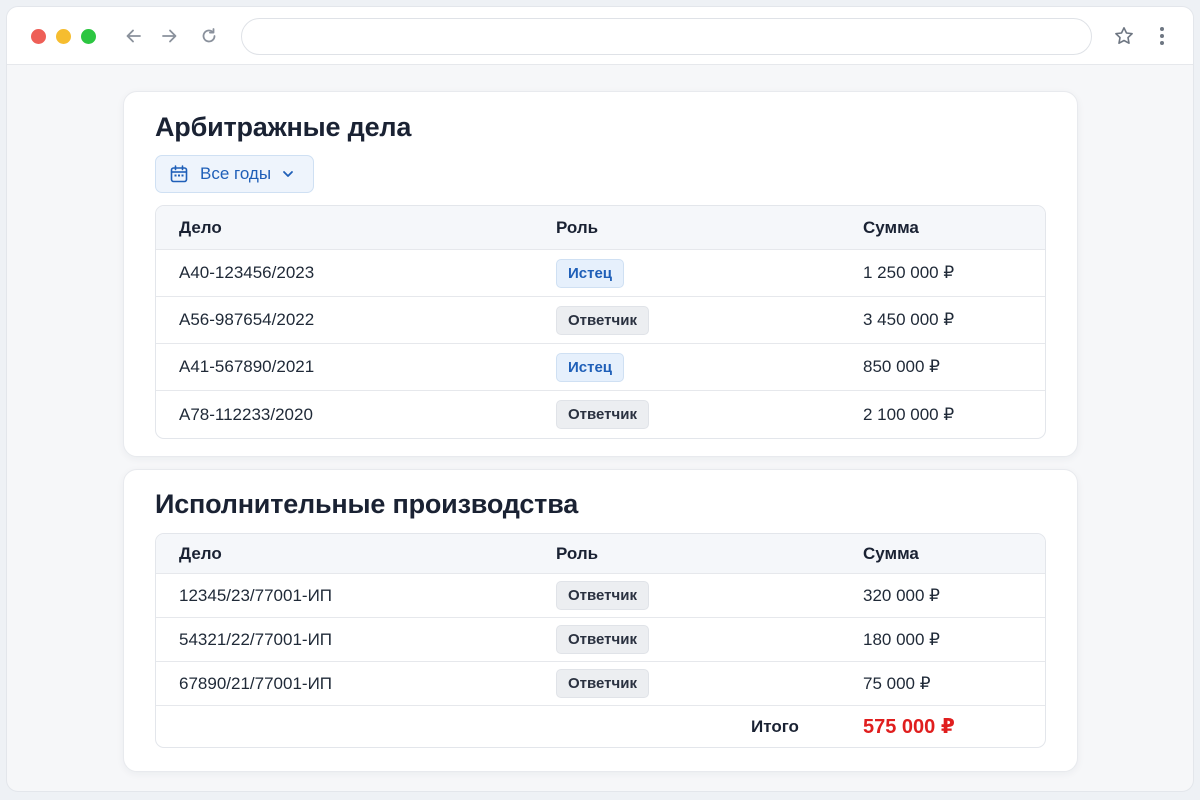 This screenshot has height=800, width=1200. I want to click on case-number: А56-987654/2022, so click(247, 319).